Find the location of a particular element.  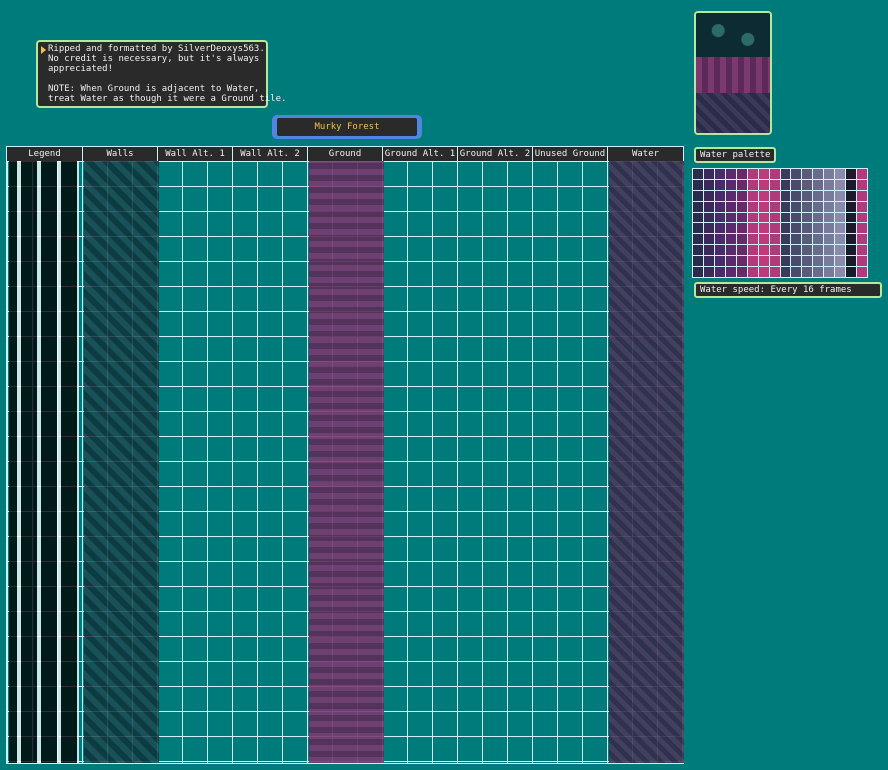

credits-line-4: NOTE: When Ground is adjacent to Water, is located at coordinates (154, 89).